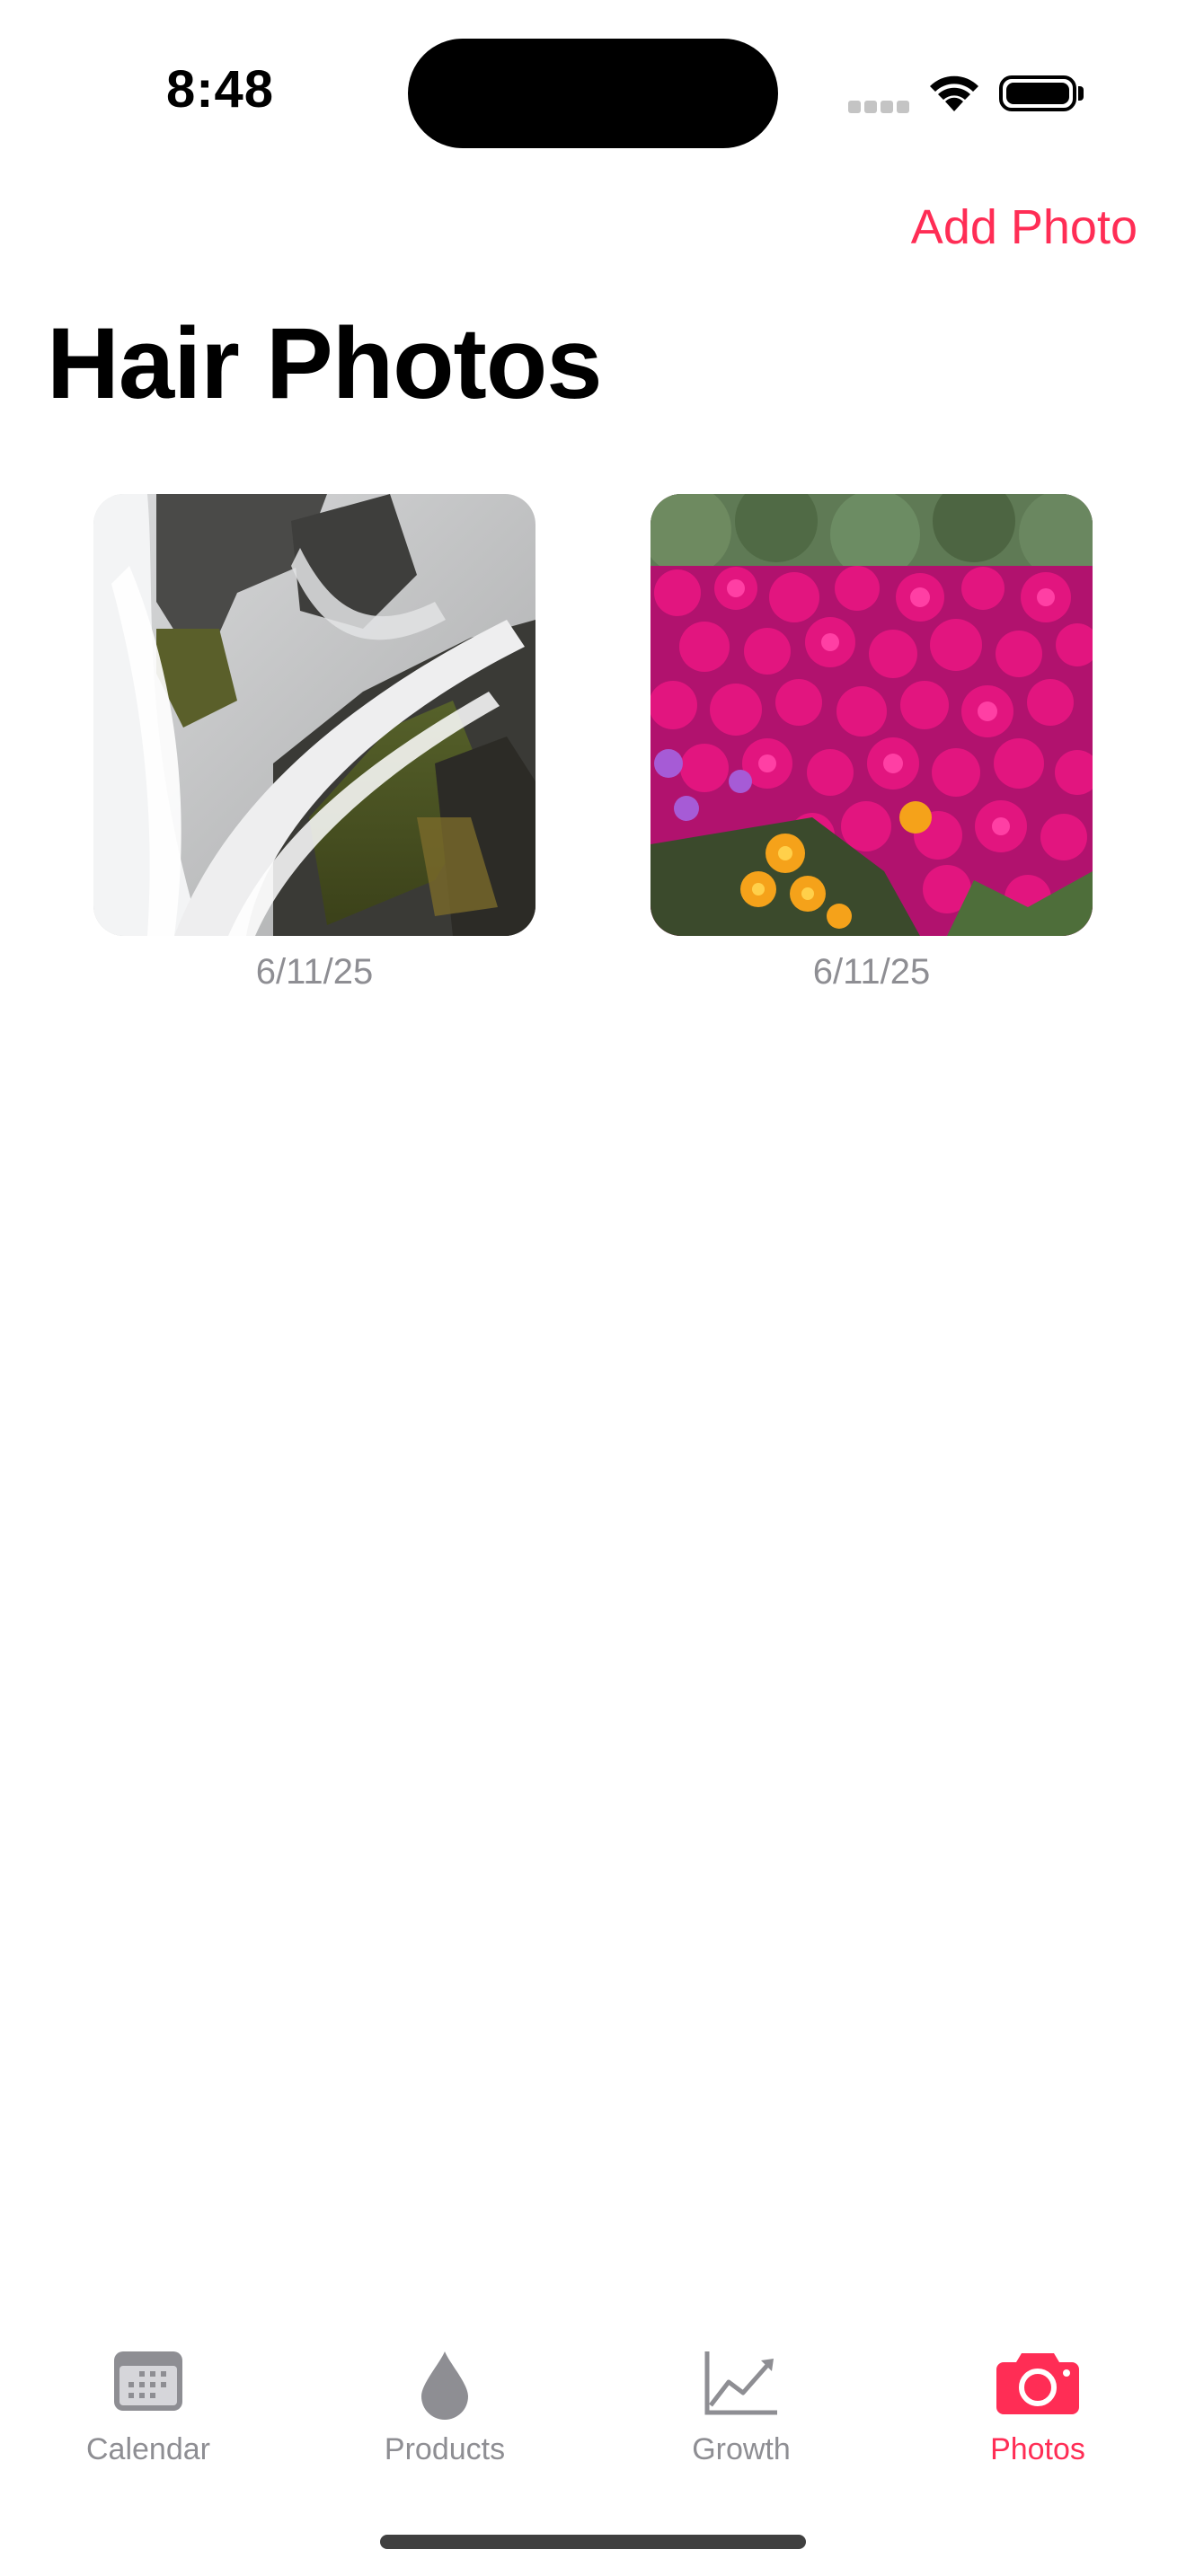  What do you see at coordinates (593, 93) in the screenshot?
I see `dynamic-island` at bounding box center [593, 93].